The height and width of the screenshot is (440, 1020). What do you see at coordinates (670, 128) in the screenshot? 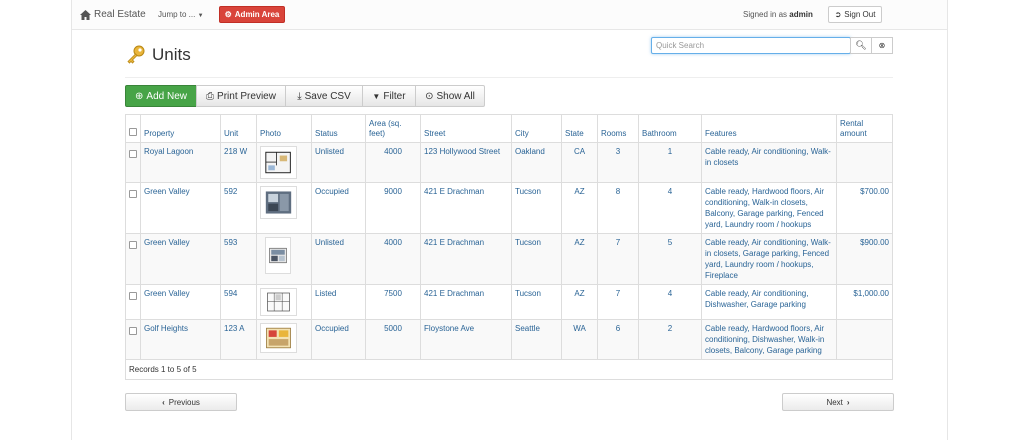
I see `header-bathroom: Bathroom` at bounding box center [670, 128].